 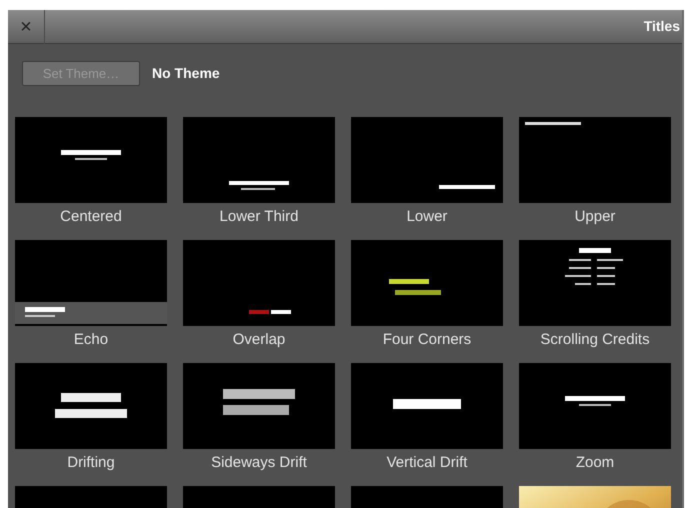 What do you see at coordinates (662, 26) in the screenshot?
I see `window-title: Titles` at bounding box center [662, 26].